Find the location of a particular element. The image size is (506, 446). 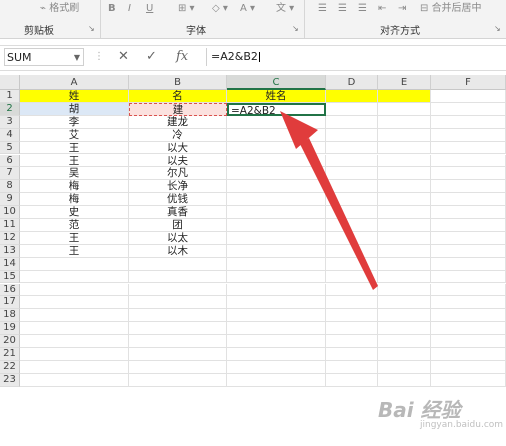

cell-b10: 真香 is located at coordinates (178, 212).